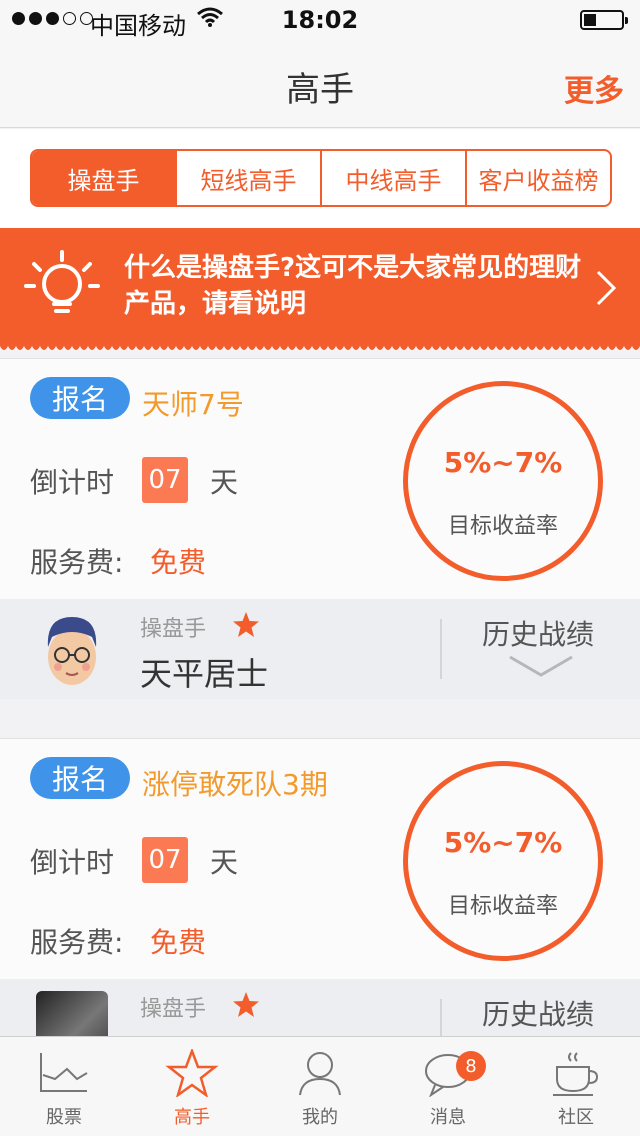  I want to click on bottom-tab-bar: 股票 高手 我的 8 消息 社区, so click(320, 1086).